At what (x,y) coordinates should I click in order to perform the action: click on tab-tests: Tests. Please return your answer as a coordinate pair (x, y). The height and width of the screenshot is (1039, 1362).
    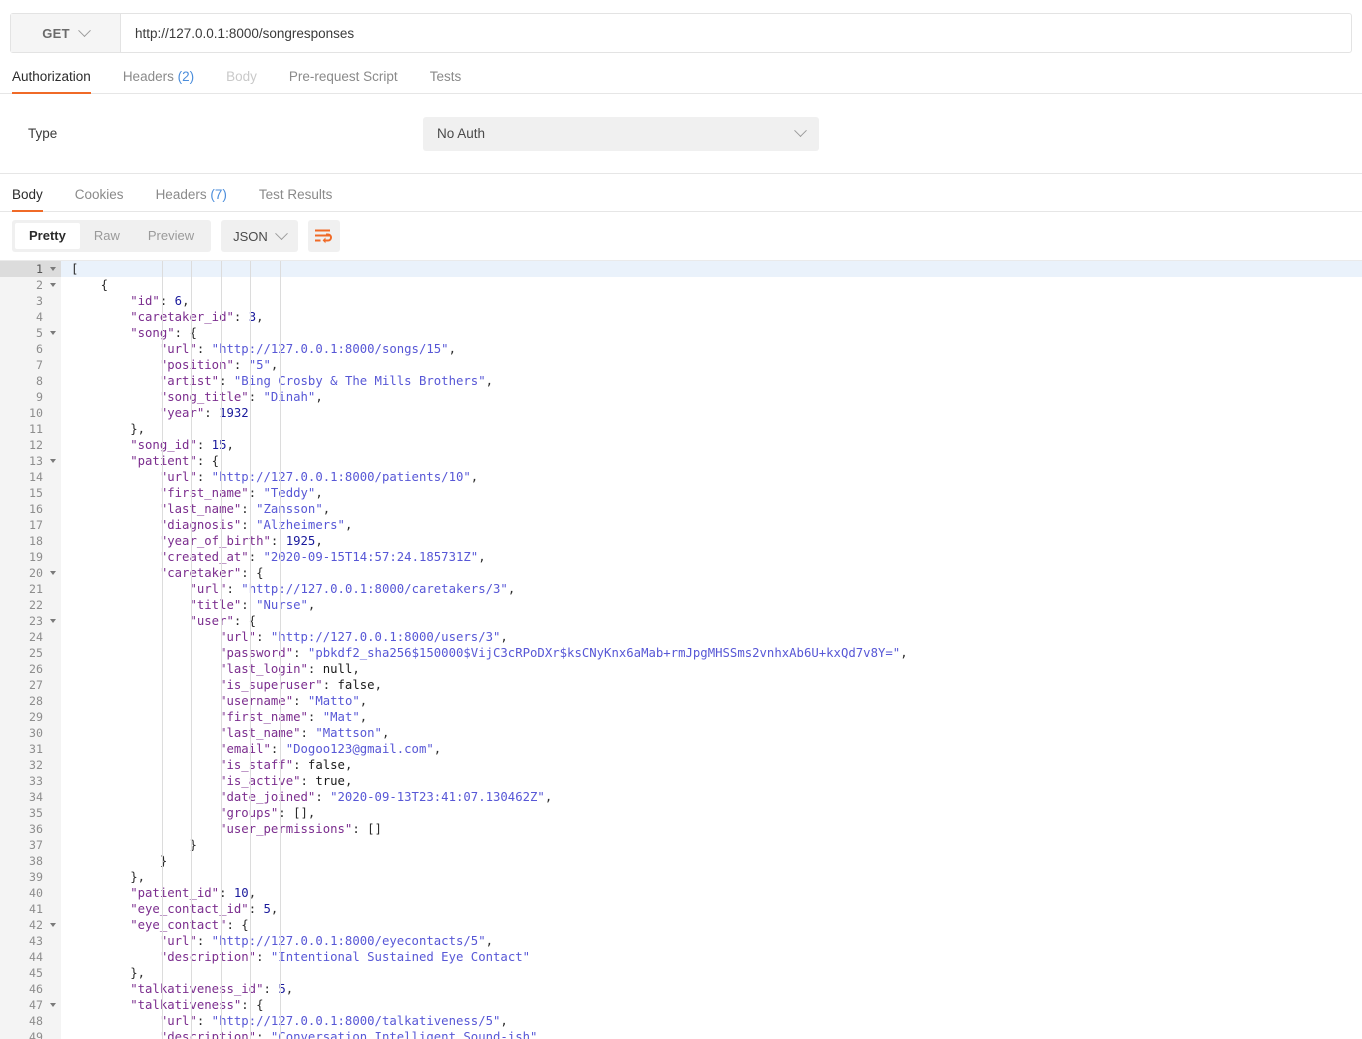
    Looking at the image, I should click on (446, 81).